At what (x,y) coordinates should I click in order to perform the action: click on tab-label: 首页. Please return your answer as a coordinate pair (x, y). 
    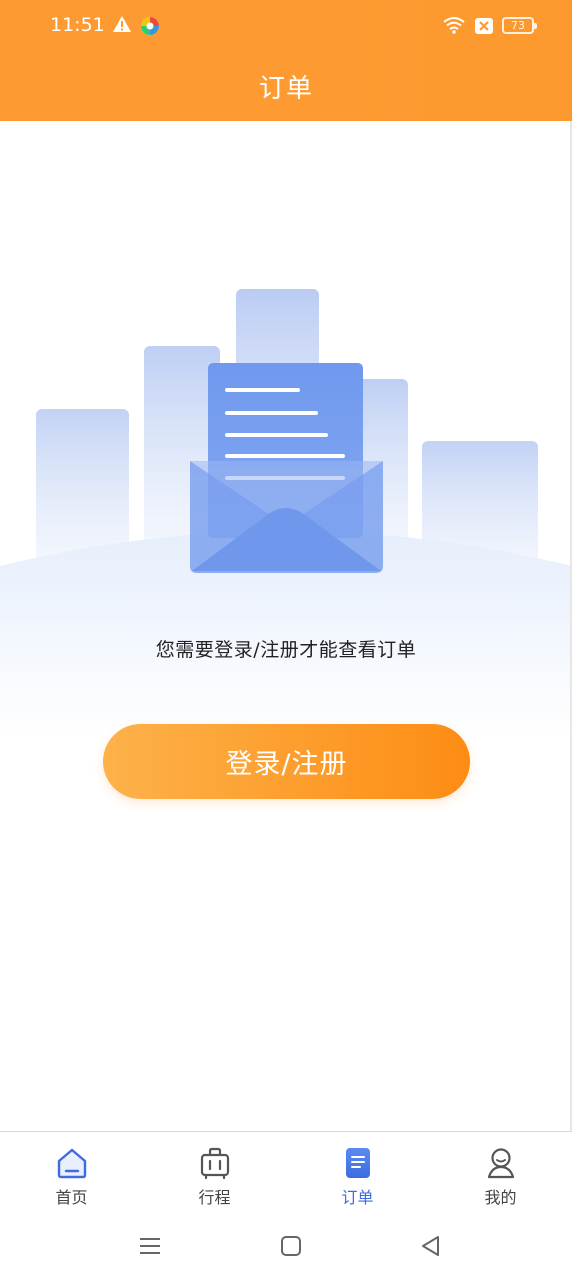
    Looking at the image, I should click on (71, 1197).